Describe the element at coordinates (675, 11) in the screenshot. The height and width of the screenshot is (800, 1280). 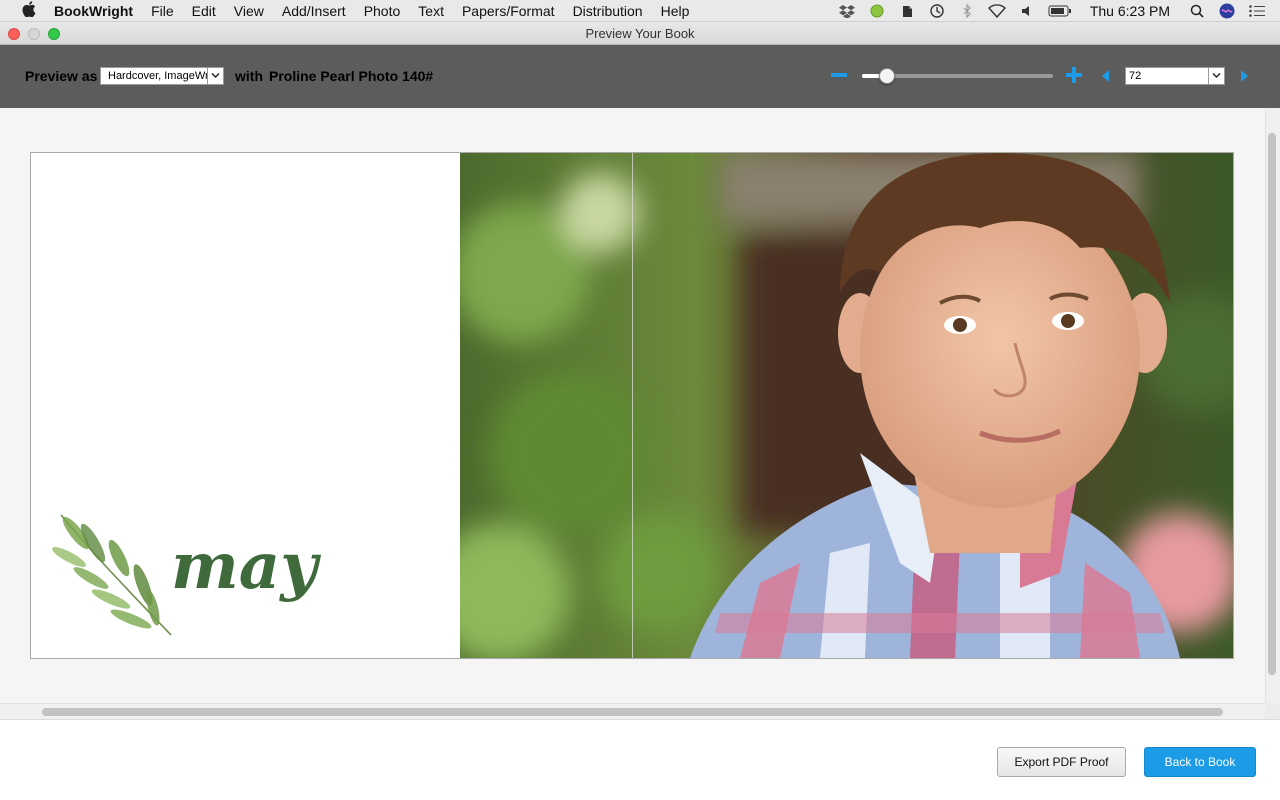
I see `menu-help: Help` at that location.